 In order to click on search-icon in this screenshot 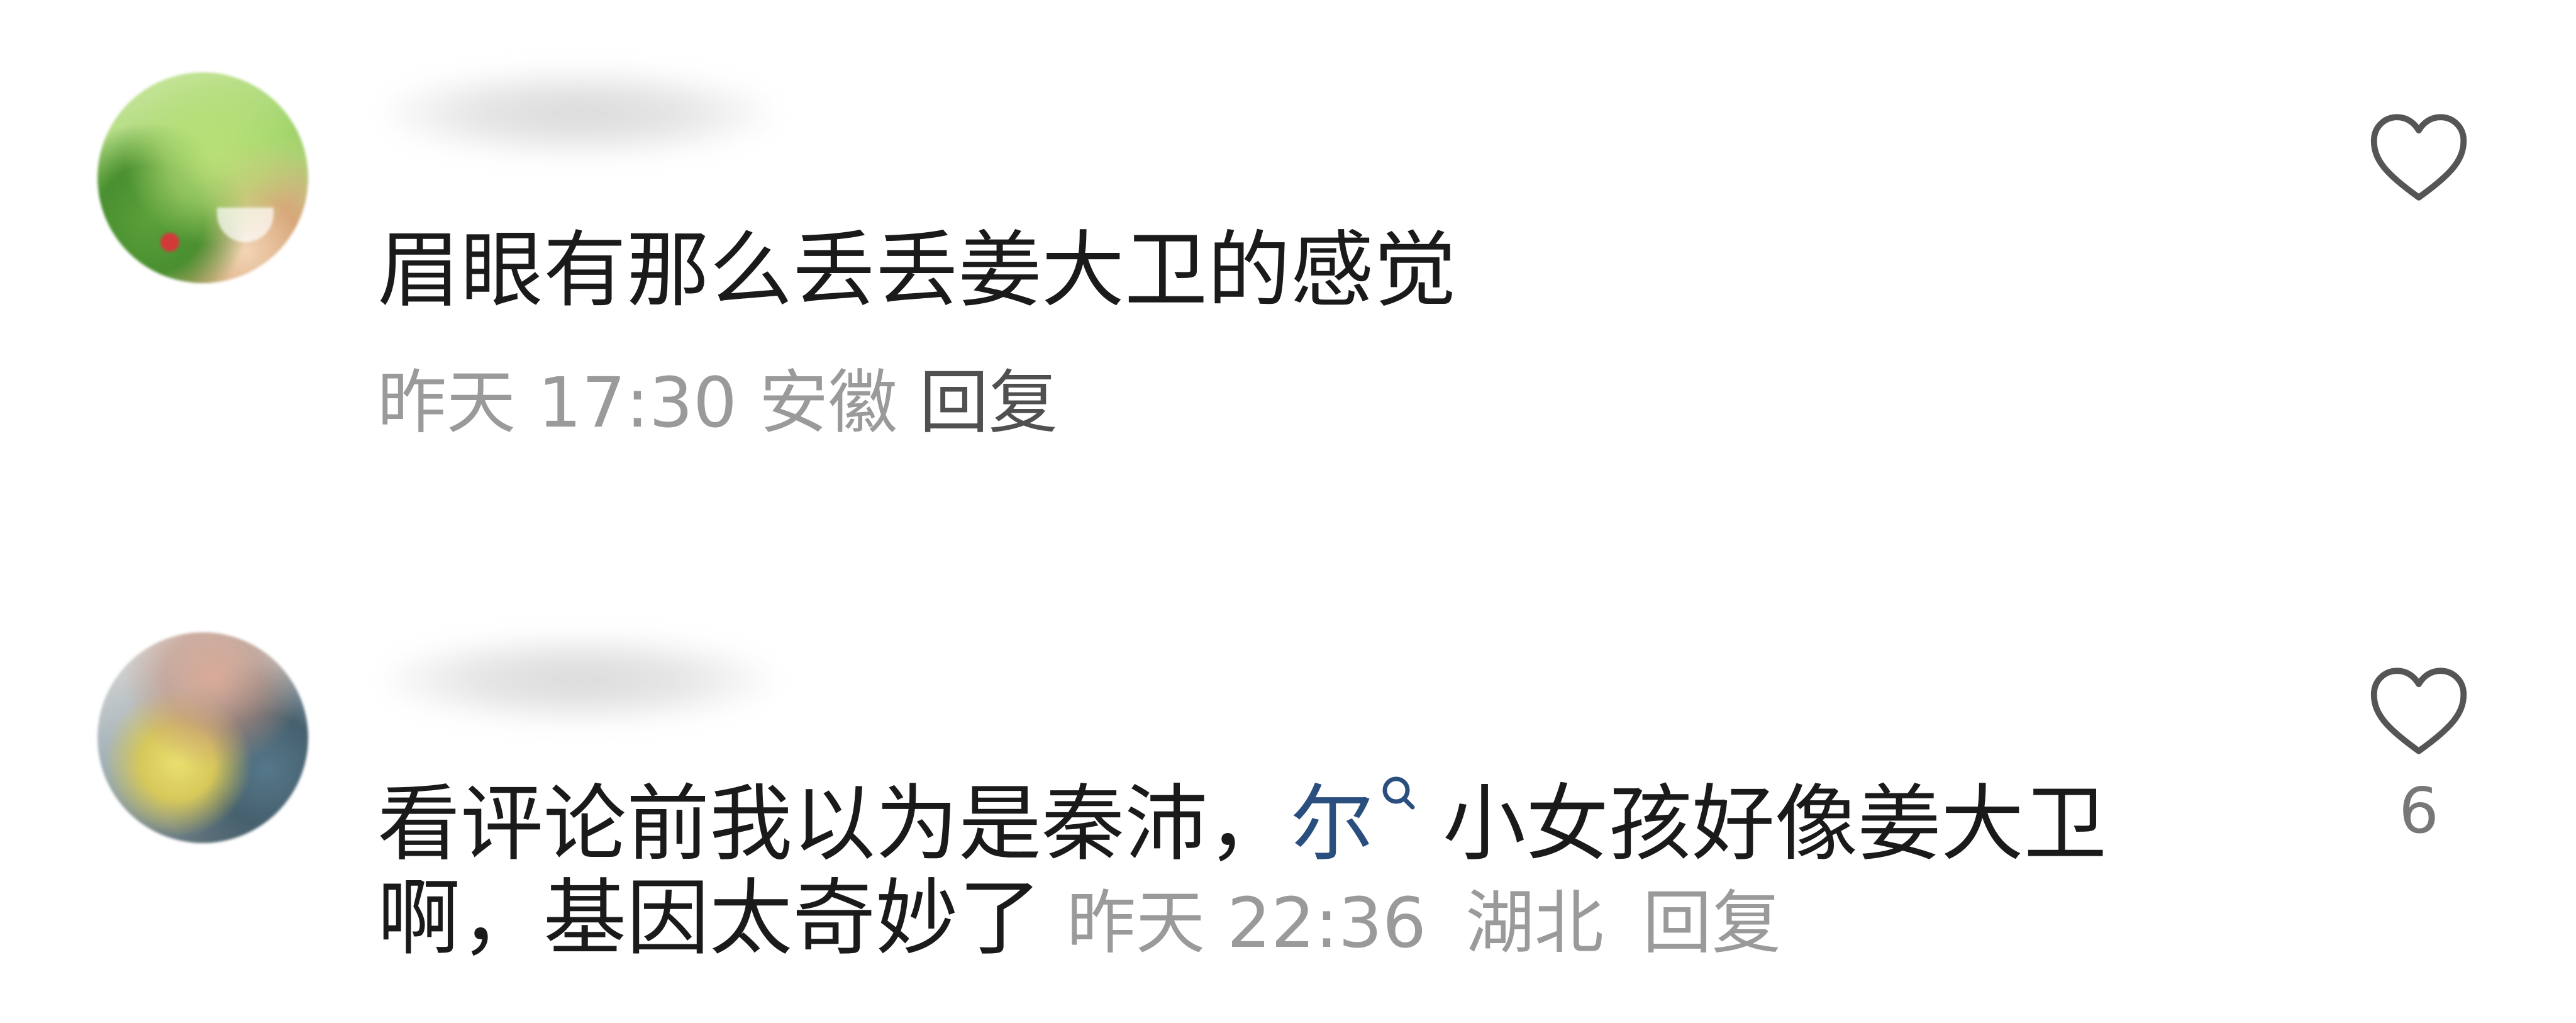, I will do `click(1399, 805)`.